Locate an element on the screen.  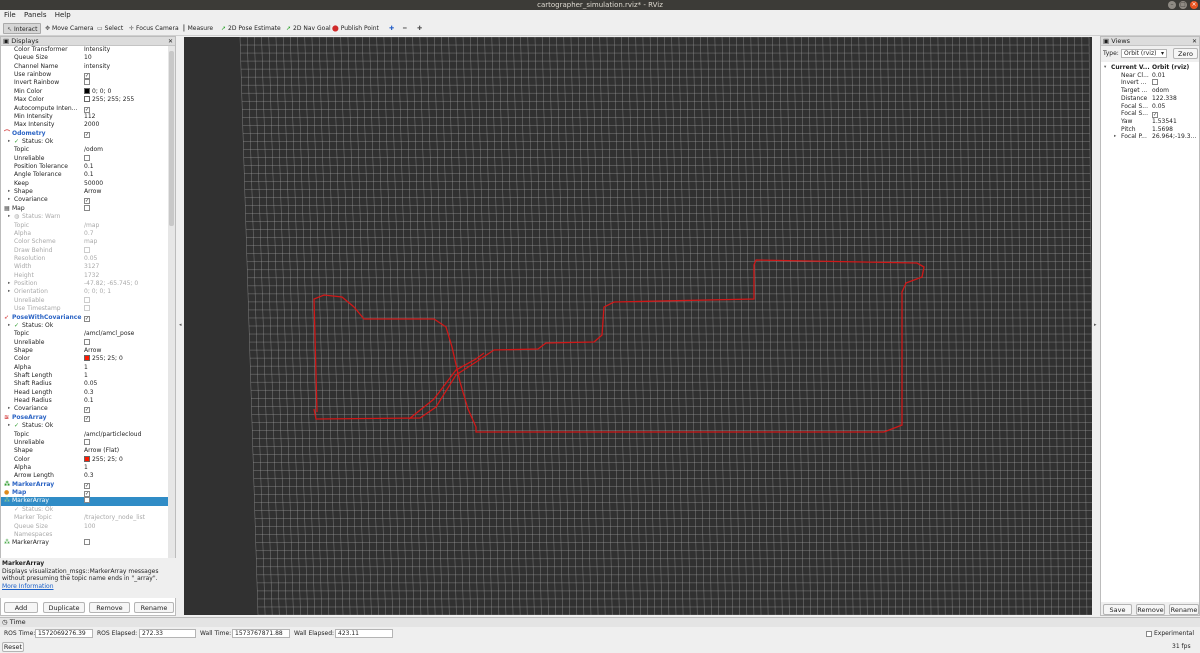
display-row: Autocompute Inten... ✓ is located at coordinates (85, 109).